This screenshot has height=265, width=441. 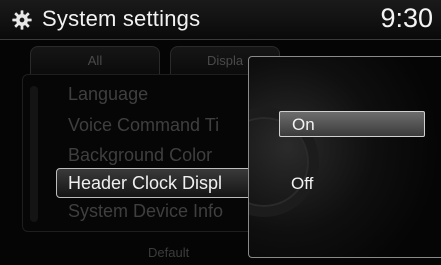 What do you see at coordinates (22, 20) in the screenshot?
I see `gear-icon` at bounding box center [22, 20].